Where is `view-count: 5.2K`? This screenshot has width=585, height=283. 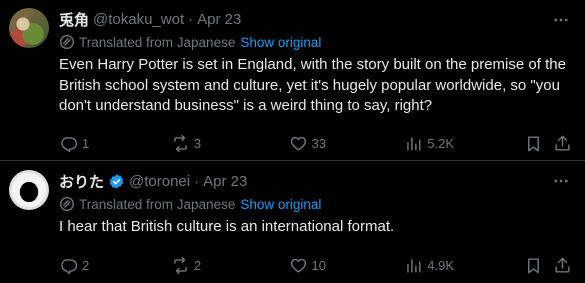 view-count: 5.2K is located at coordinates (441, 143).